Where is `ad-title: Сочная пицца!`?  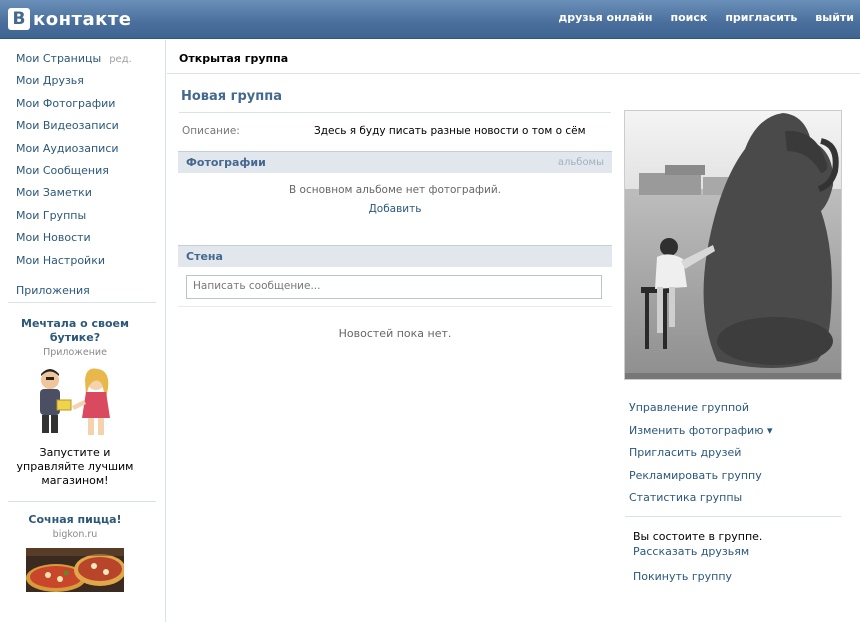
ad-title: Сочная пицца! is located at coordinates (75, 520).